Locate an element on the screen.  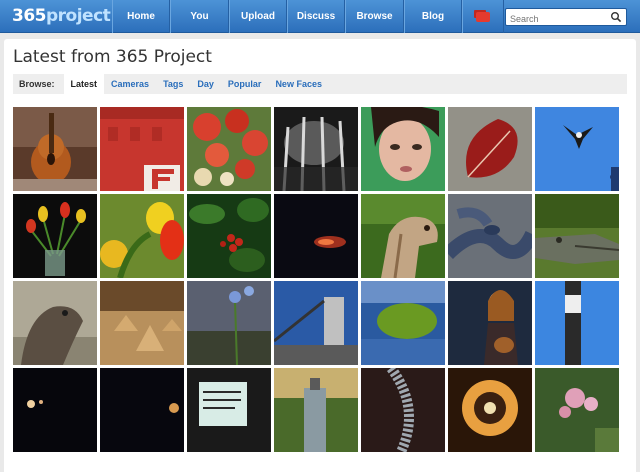
main-nav: Home You Upload Discuss Browse Blog is located at coordinates (308, 16).